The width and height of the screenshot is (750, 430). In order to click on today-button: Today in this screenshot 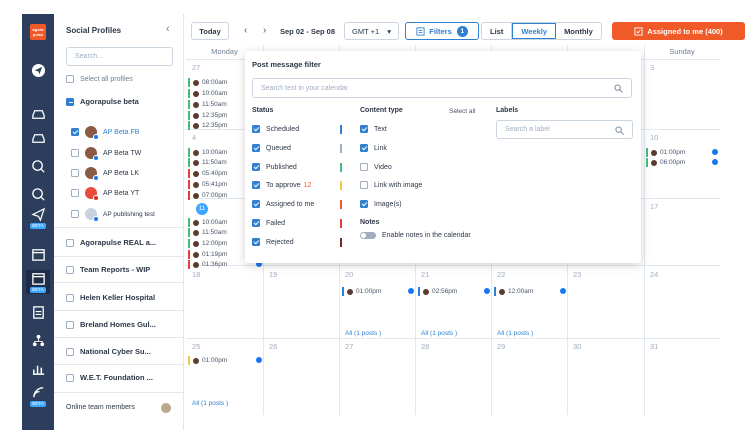, I will do `click(210, 31)`.